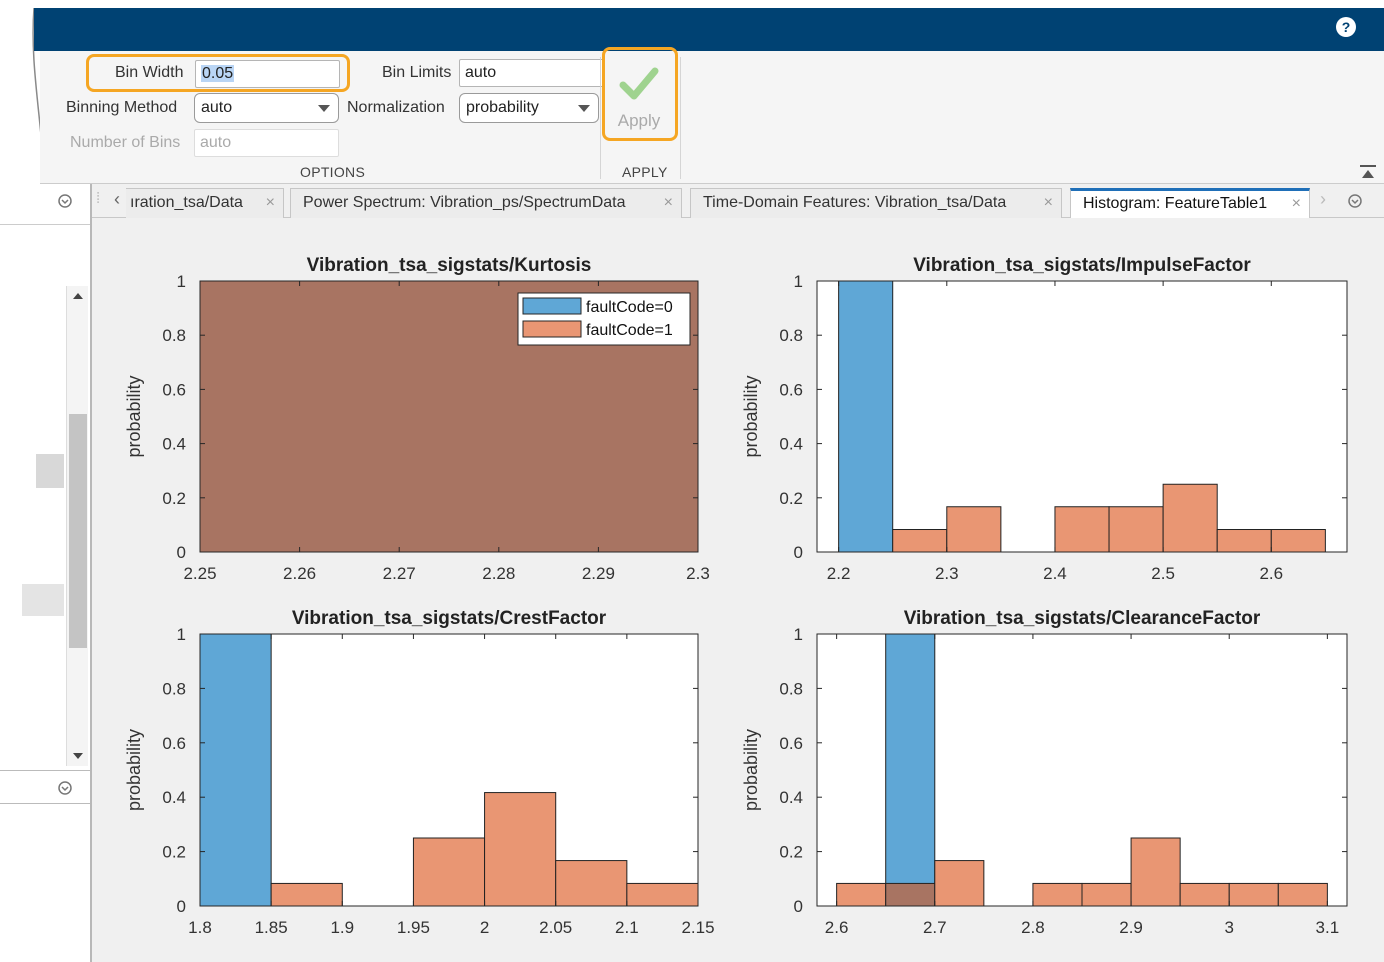 The width and height of the screenshot is (1384, 962). Describe the element at coordinates (181, 552) in the screenshot. I see `y-tick-label: 0` at that location.